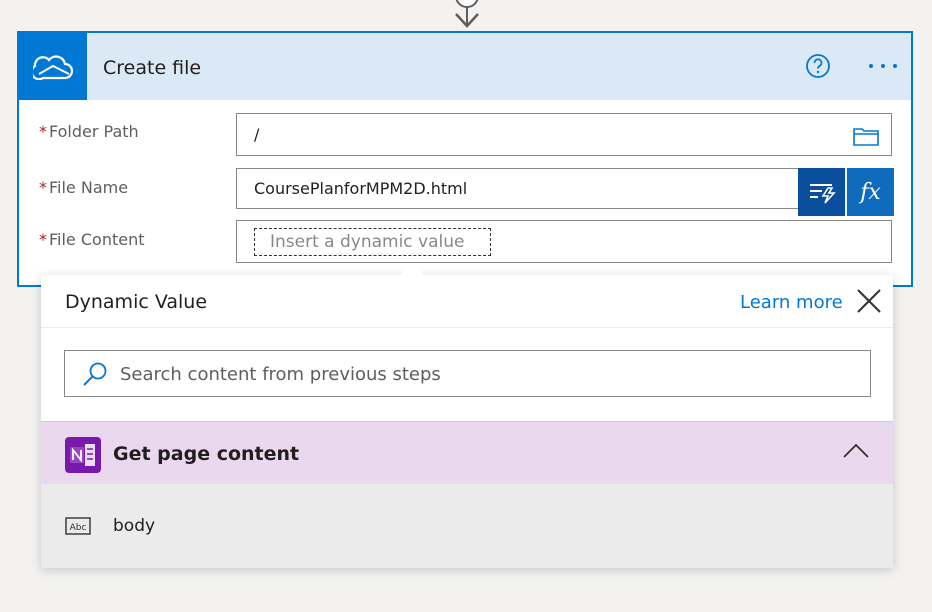  What do you see at coordinates (818, 66) in the screenshot?
I see `help-icon` at bounding box center [818, 66].